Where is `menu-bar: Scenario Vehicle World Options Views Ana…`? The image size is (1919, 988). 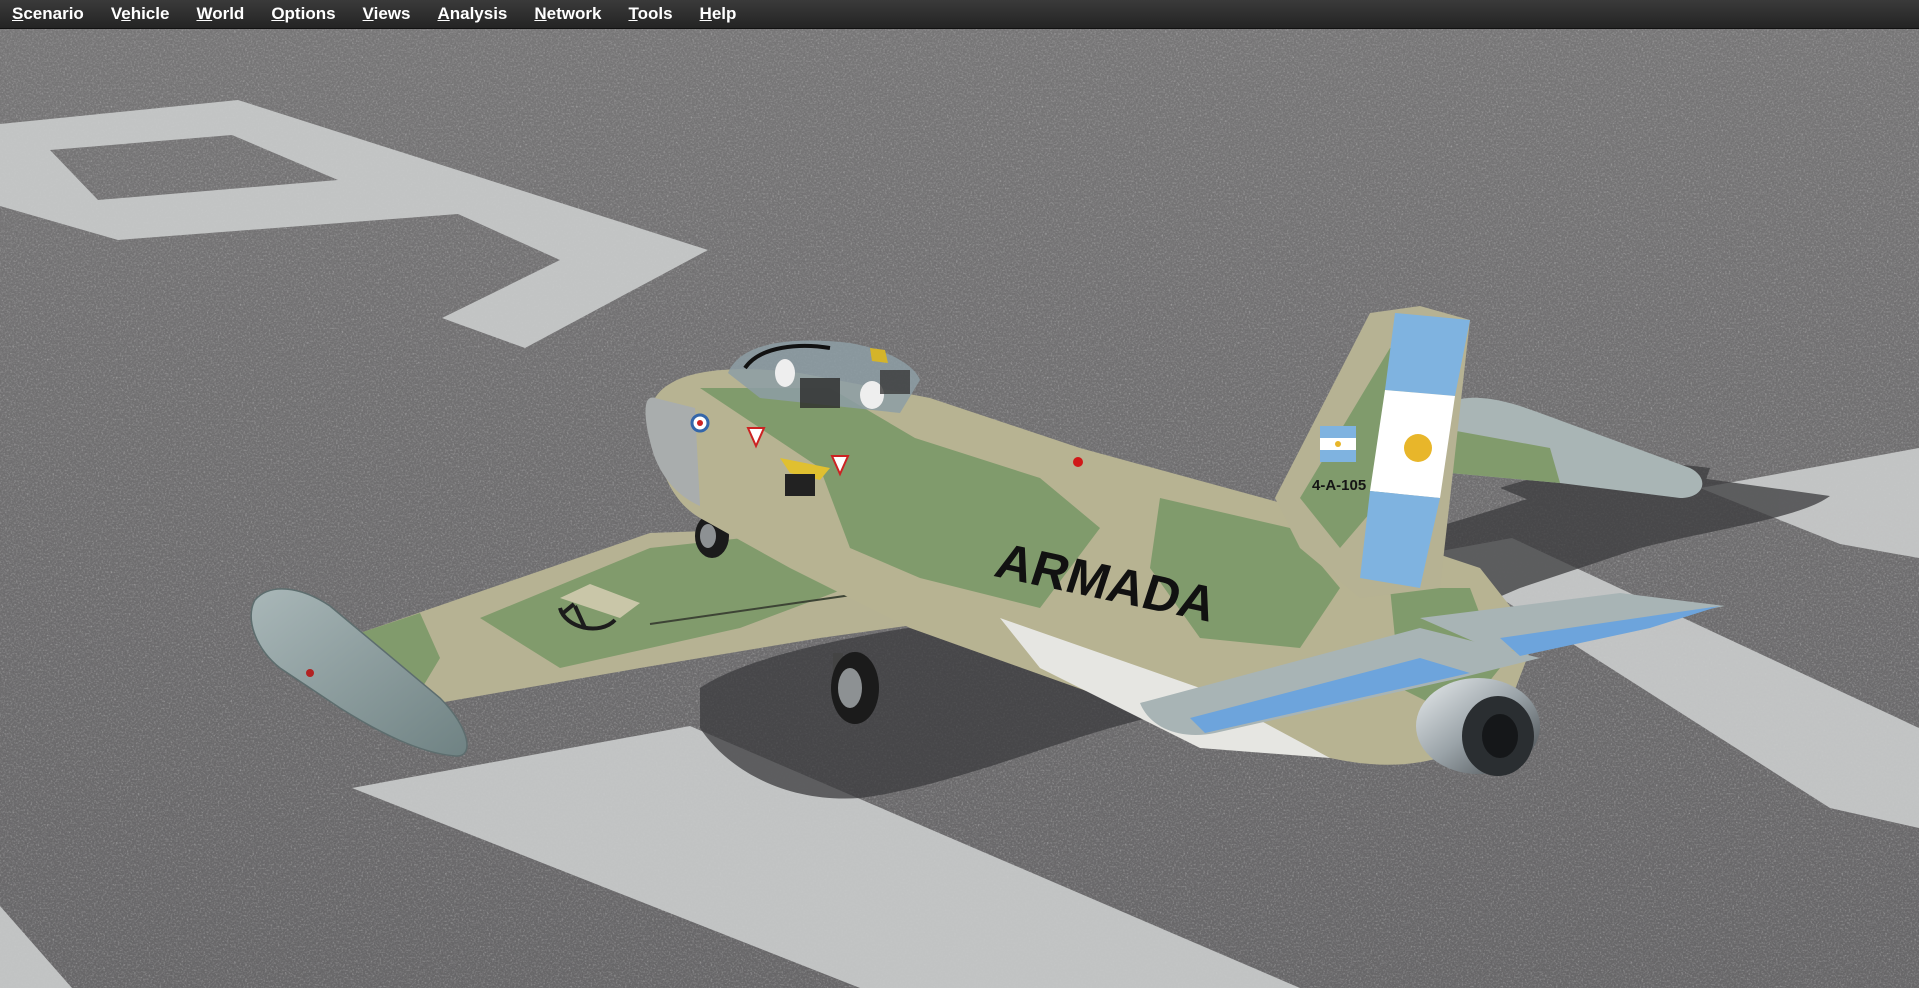
menu-bar: Scenario Vehicle World Options Views Ana… is located at coordinates (959, 14).